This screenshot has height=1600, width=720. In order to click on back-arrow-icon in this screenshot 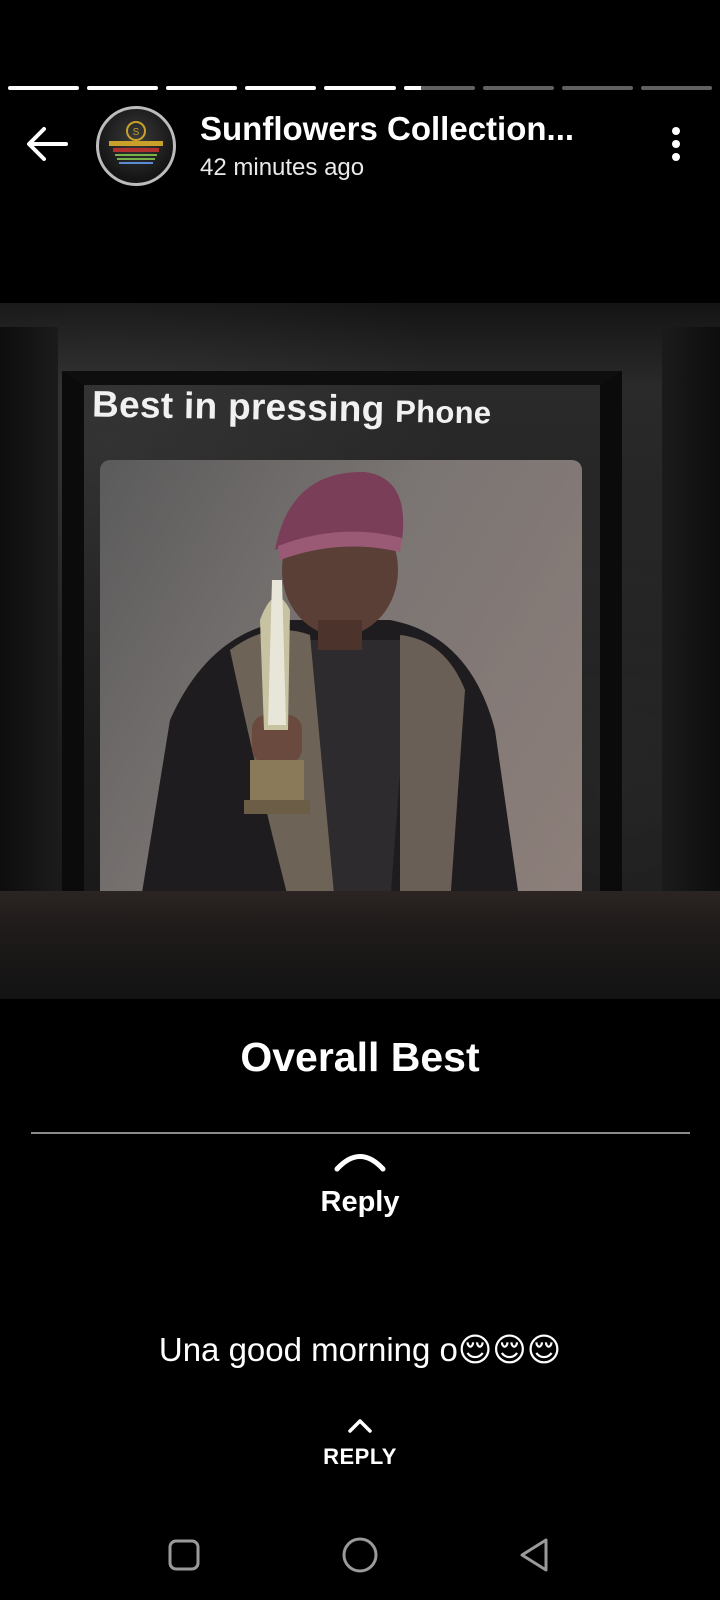, I will do `click(47, 144)`.